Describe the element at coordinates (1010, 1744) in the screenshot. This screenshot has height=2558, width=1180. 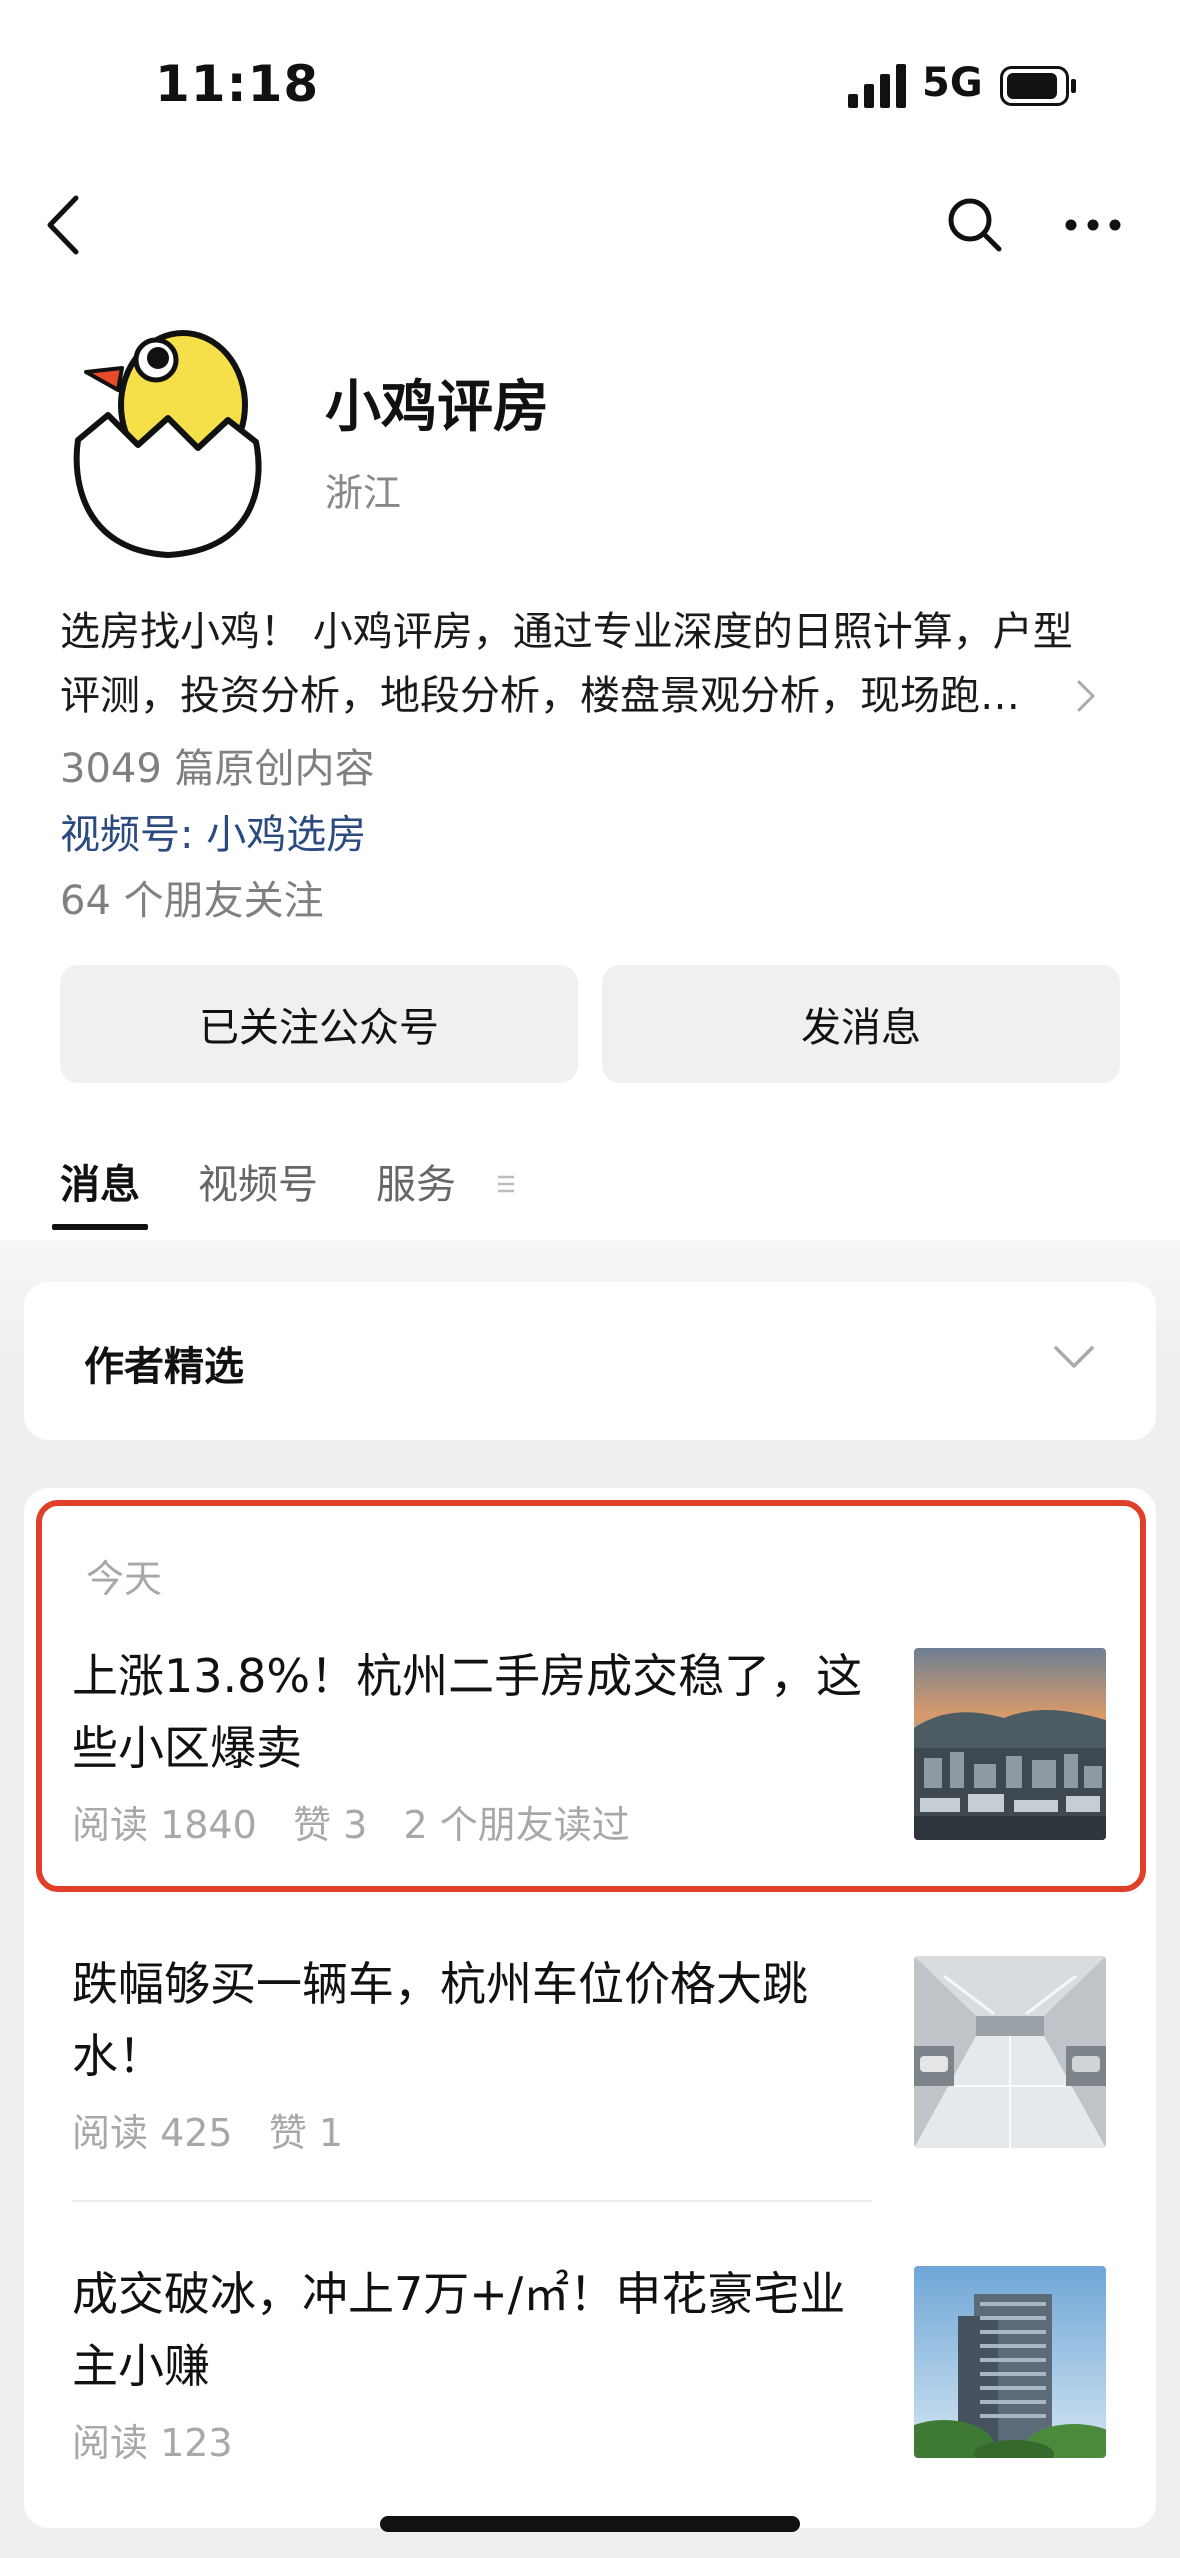
I see `city-skyline-photo` at that location.